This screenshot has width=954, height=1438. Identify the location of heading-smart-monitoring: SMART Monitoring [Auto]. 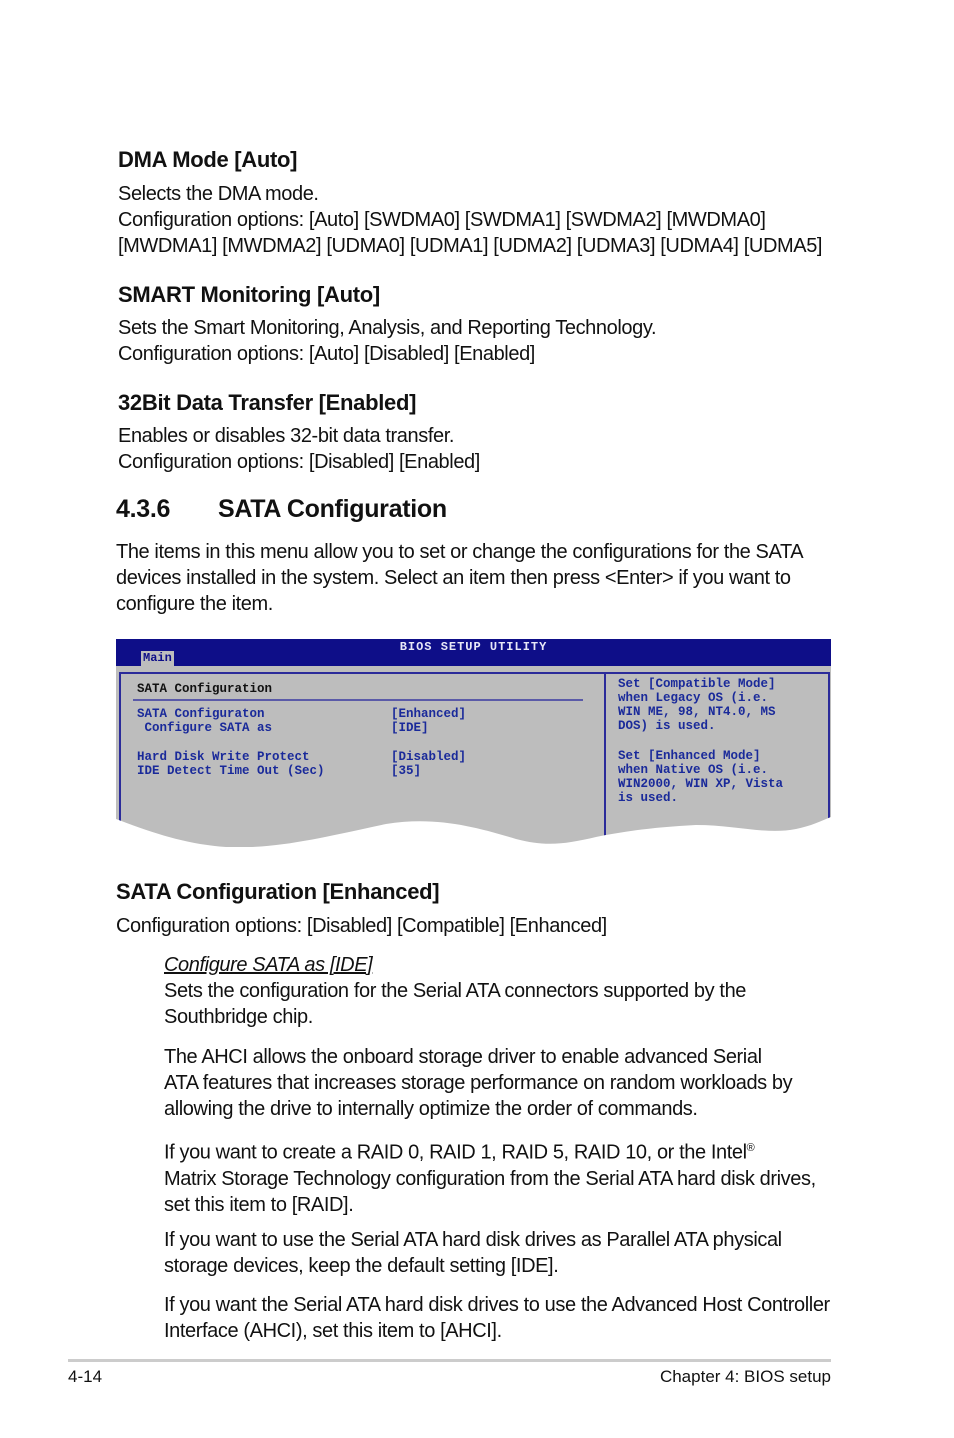
(249, 294).